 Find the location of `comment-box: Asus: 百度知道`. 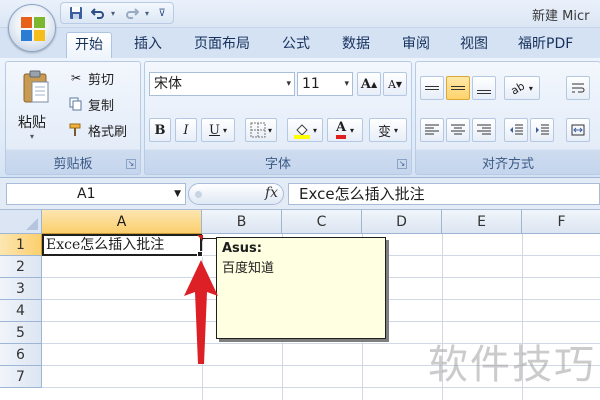

comment-box: Asus: 百度知道 is located at coordinates (301, 288).